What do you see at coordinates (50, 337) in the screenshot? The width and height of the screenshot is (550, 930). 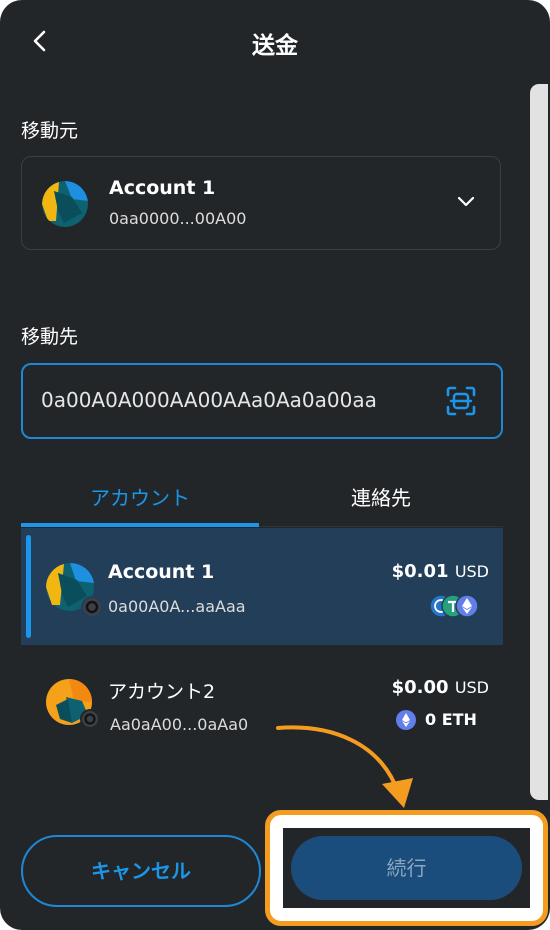 I see `to-label: 移動先` at bounding box center [50, 337].